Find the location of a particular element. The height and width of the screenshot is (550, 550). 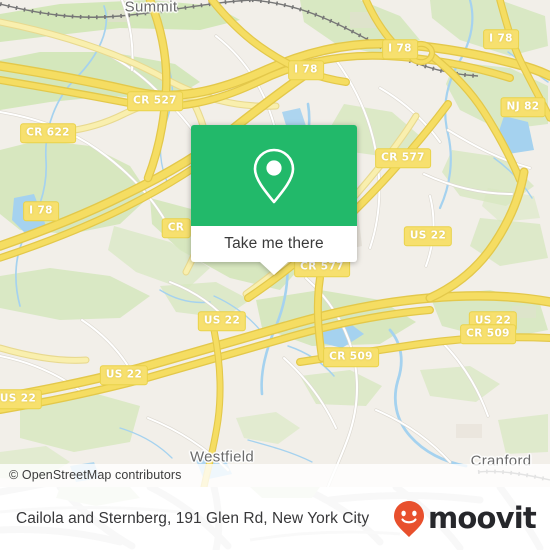

location-pin-icon is located at coordinates (274, 175).